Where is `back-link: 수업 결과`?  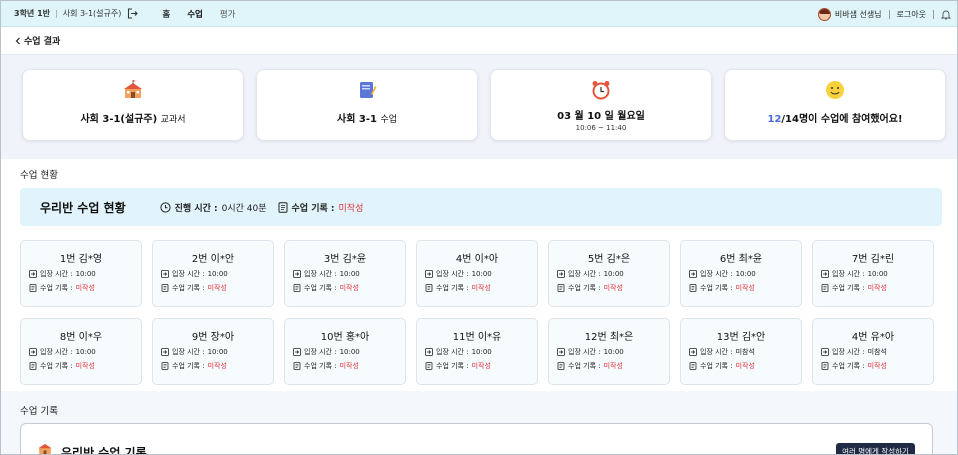
back-link: 수업 결과 is located at coordinates (37, 40).